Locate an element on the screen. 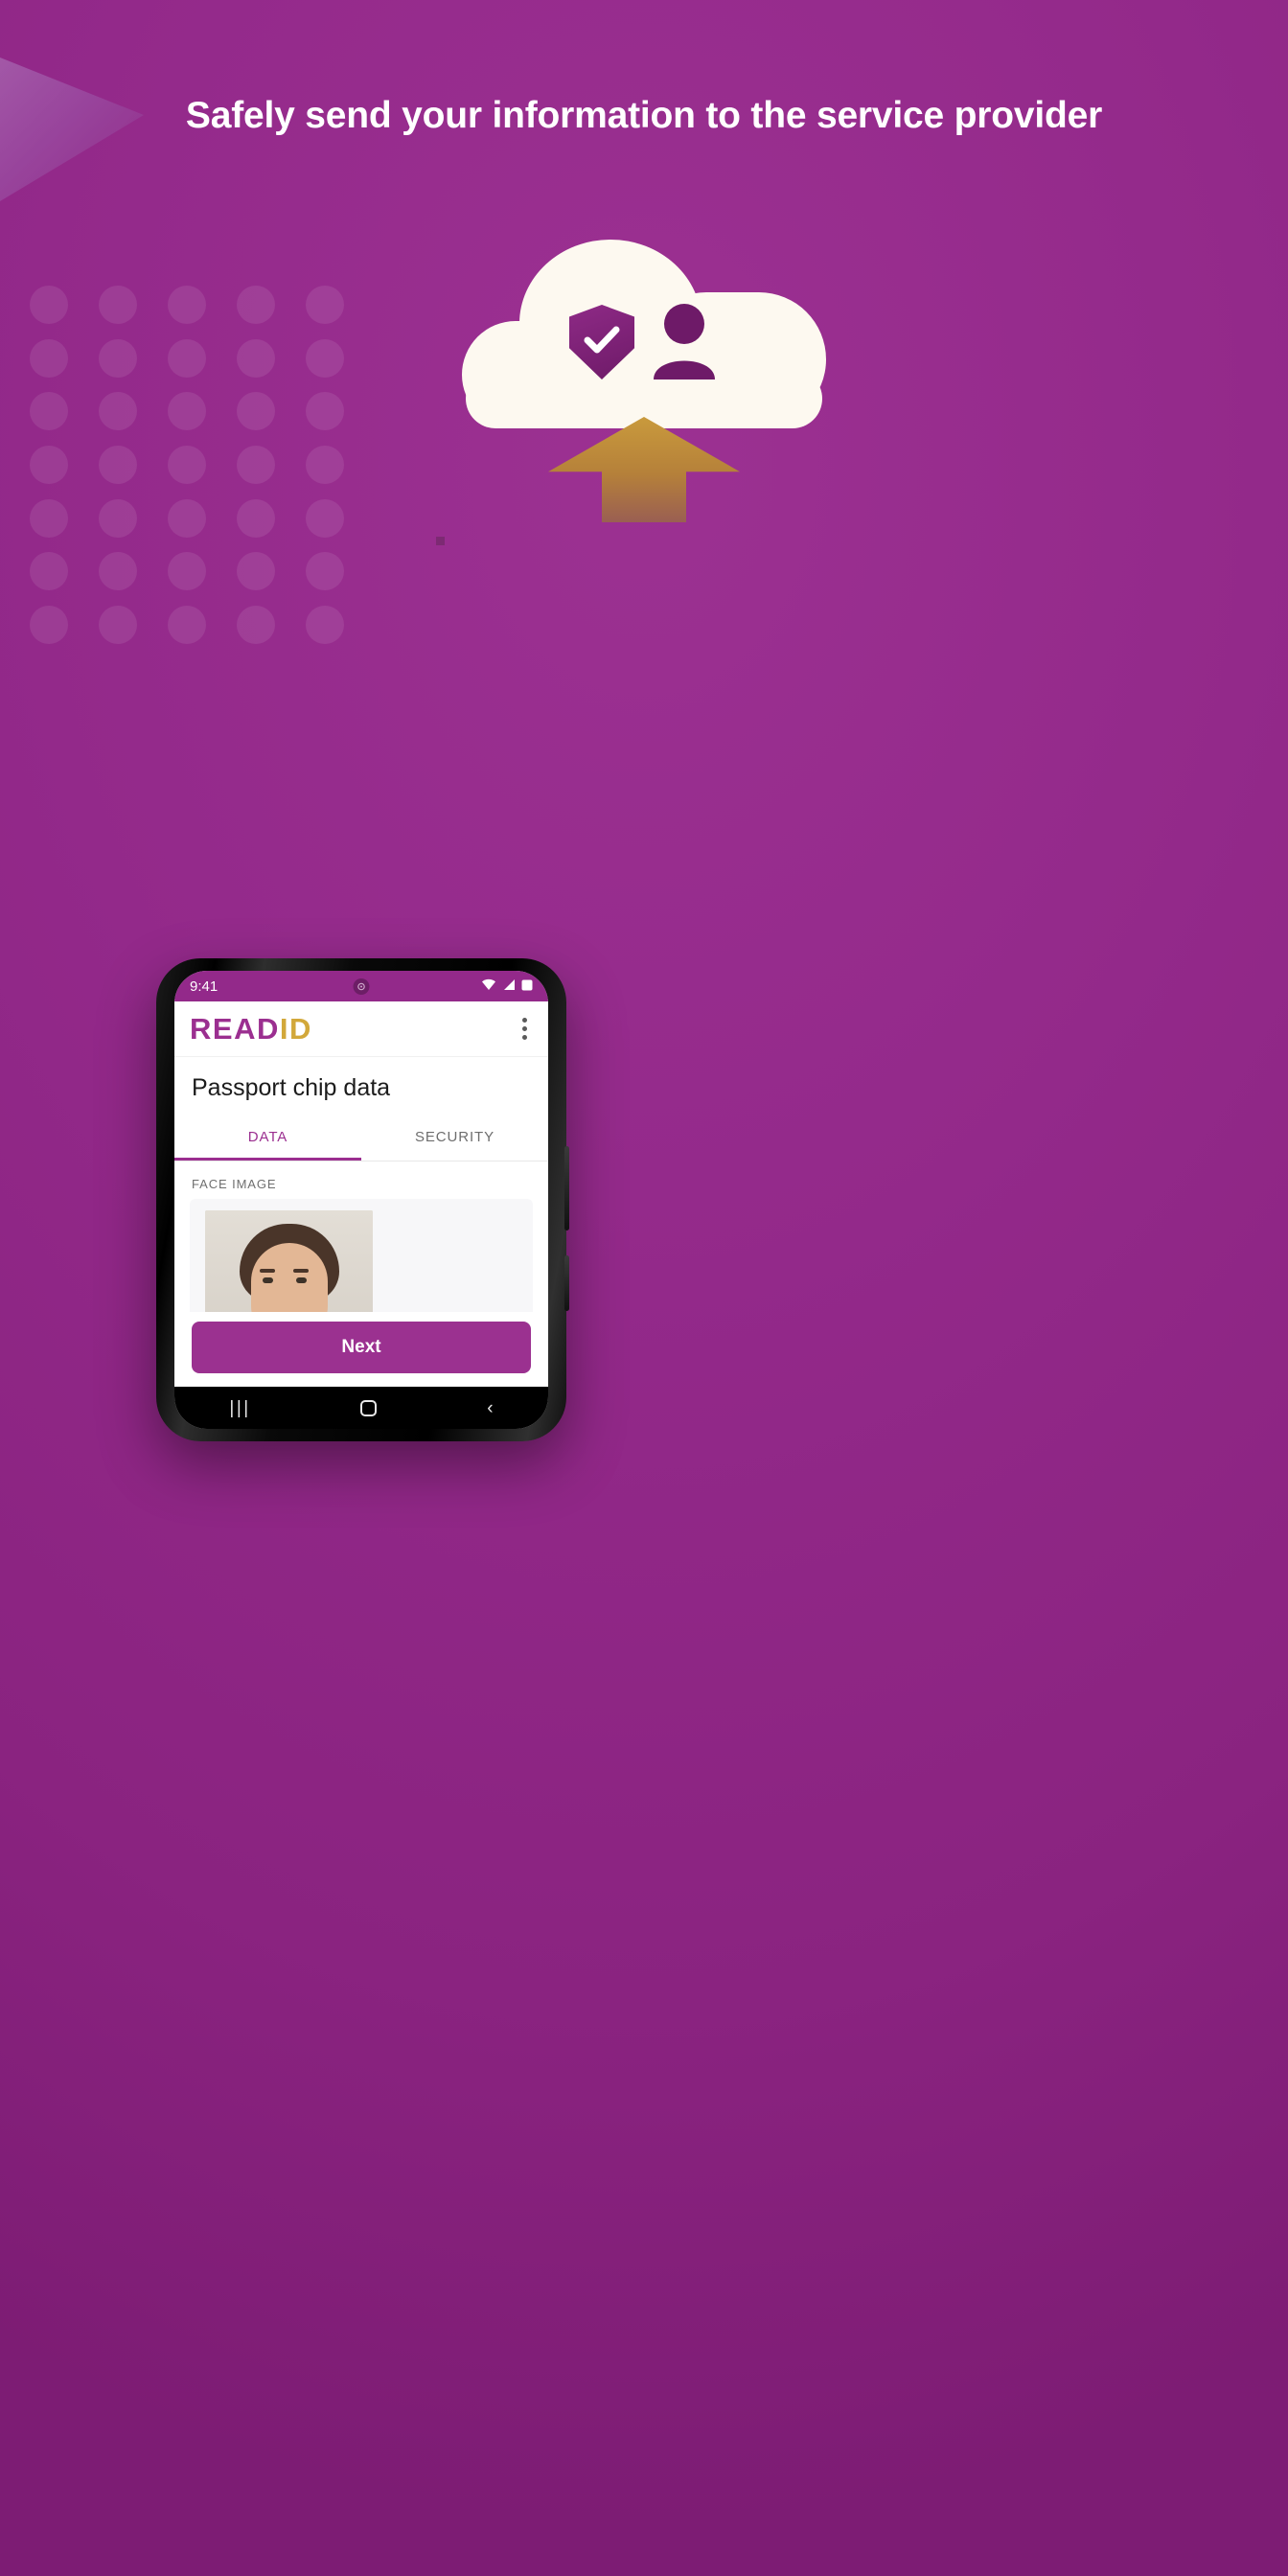  wifi-icon is located at coordinates (488, 986).